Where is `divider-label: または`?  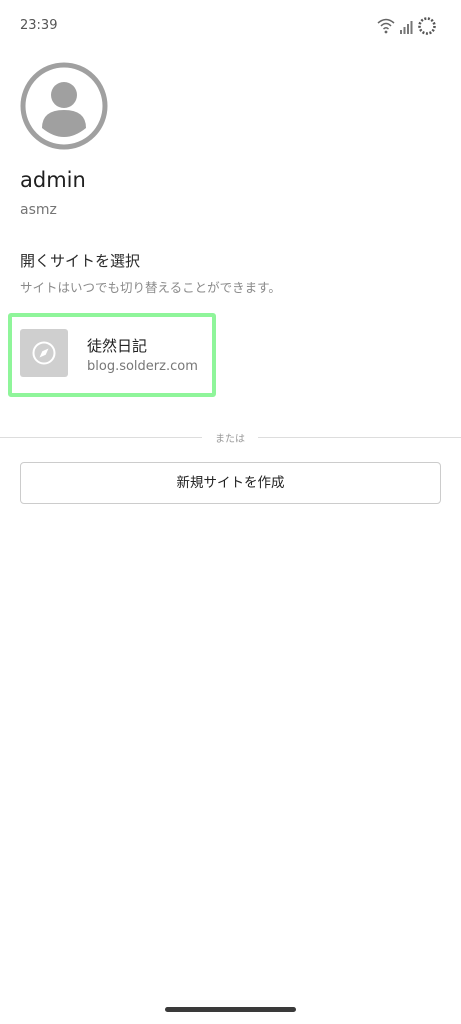 divider-label: または is located at coordinates (230, 439).